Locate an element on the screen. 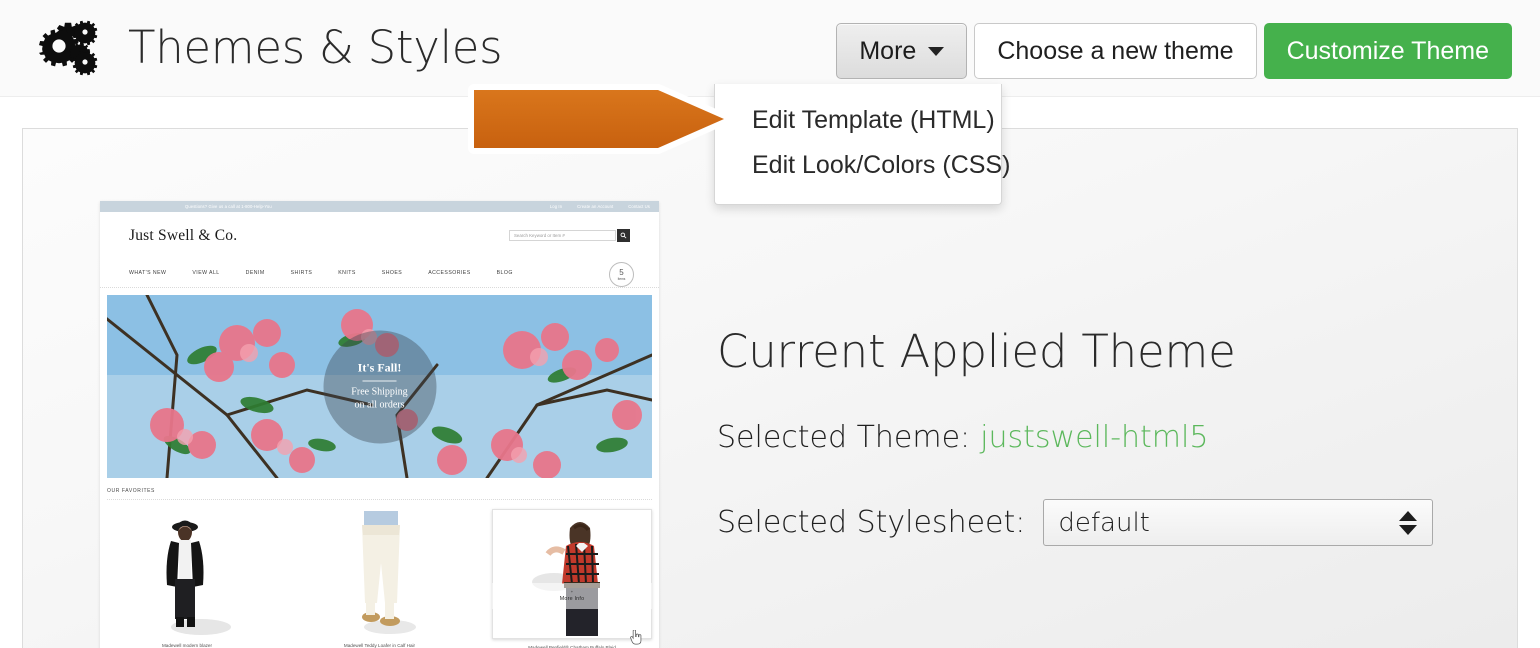 The image size is (1540, 648). preview-search: Search Keyword or Item # is located at coordinates (569, 235).